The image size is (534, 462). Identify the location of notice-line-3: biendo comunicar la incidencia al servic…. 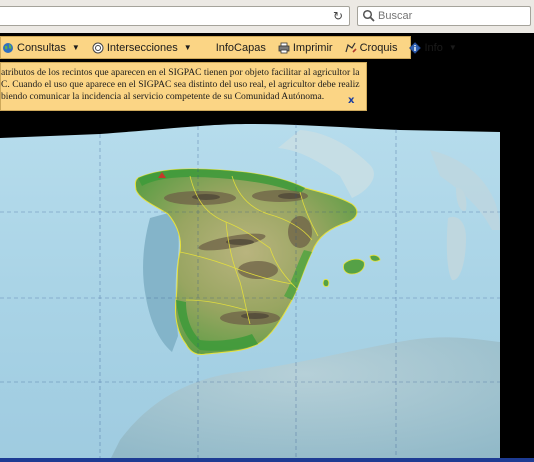
(163, 96).